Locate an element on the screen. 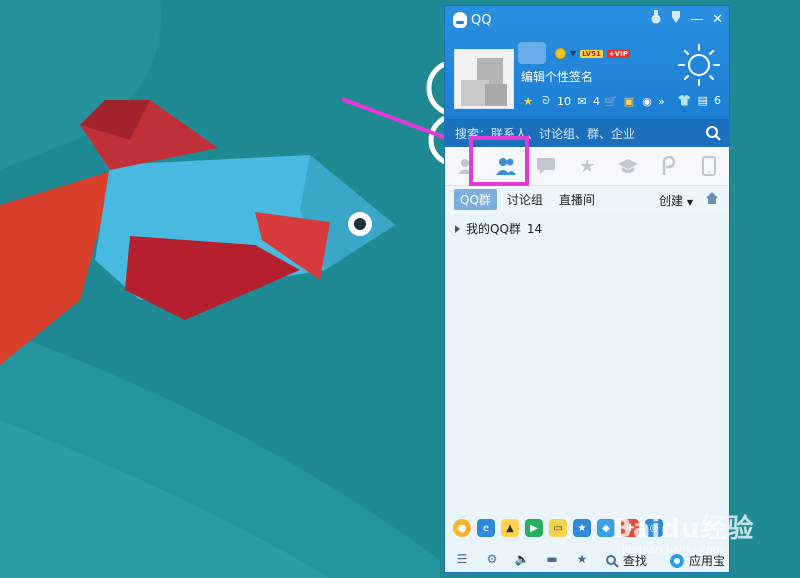 The width and height of the screenshot is (800, 578). speaker-icon: 🔈 is located at coordinates (522, 559).